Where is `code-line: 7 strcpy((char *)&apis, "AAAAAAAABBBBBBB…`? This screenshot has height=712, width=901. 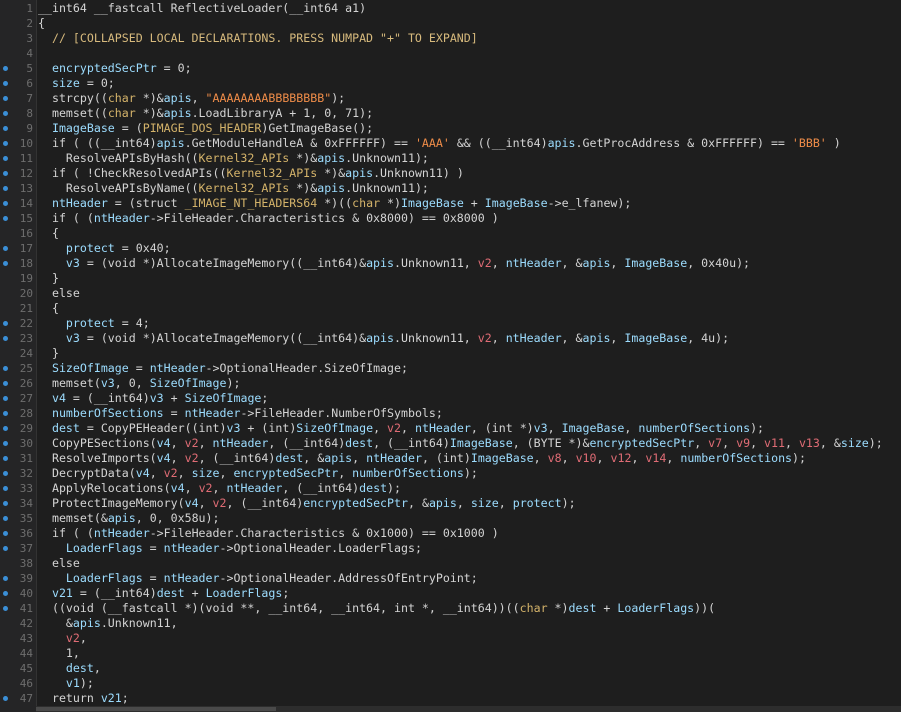
code-line: 7 strcpy((char *)&apis, "AAAAAAAABBBBBBB… is located at coordinates (450, 98).